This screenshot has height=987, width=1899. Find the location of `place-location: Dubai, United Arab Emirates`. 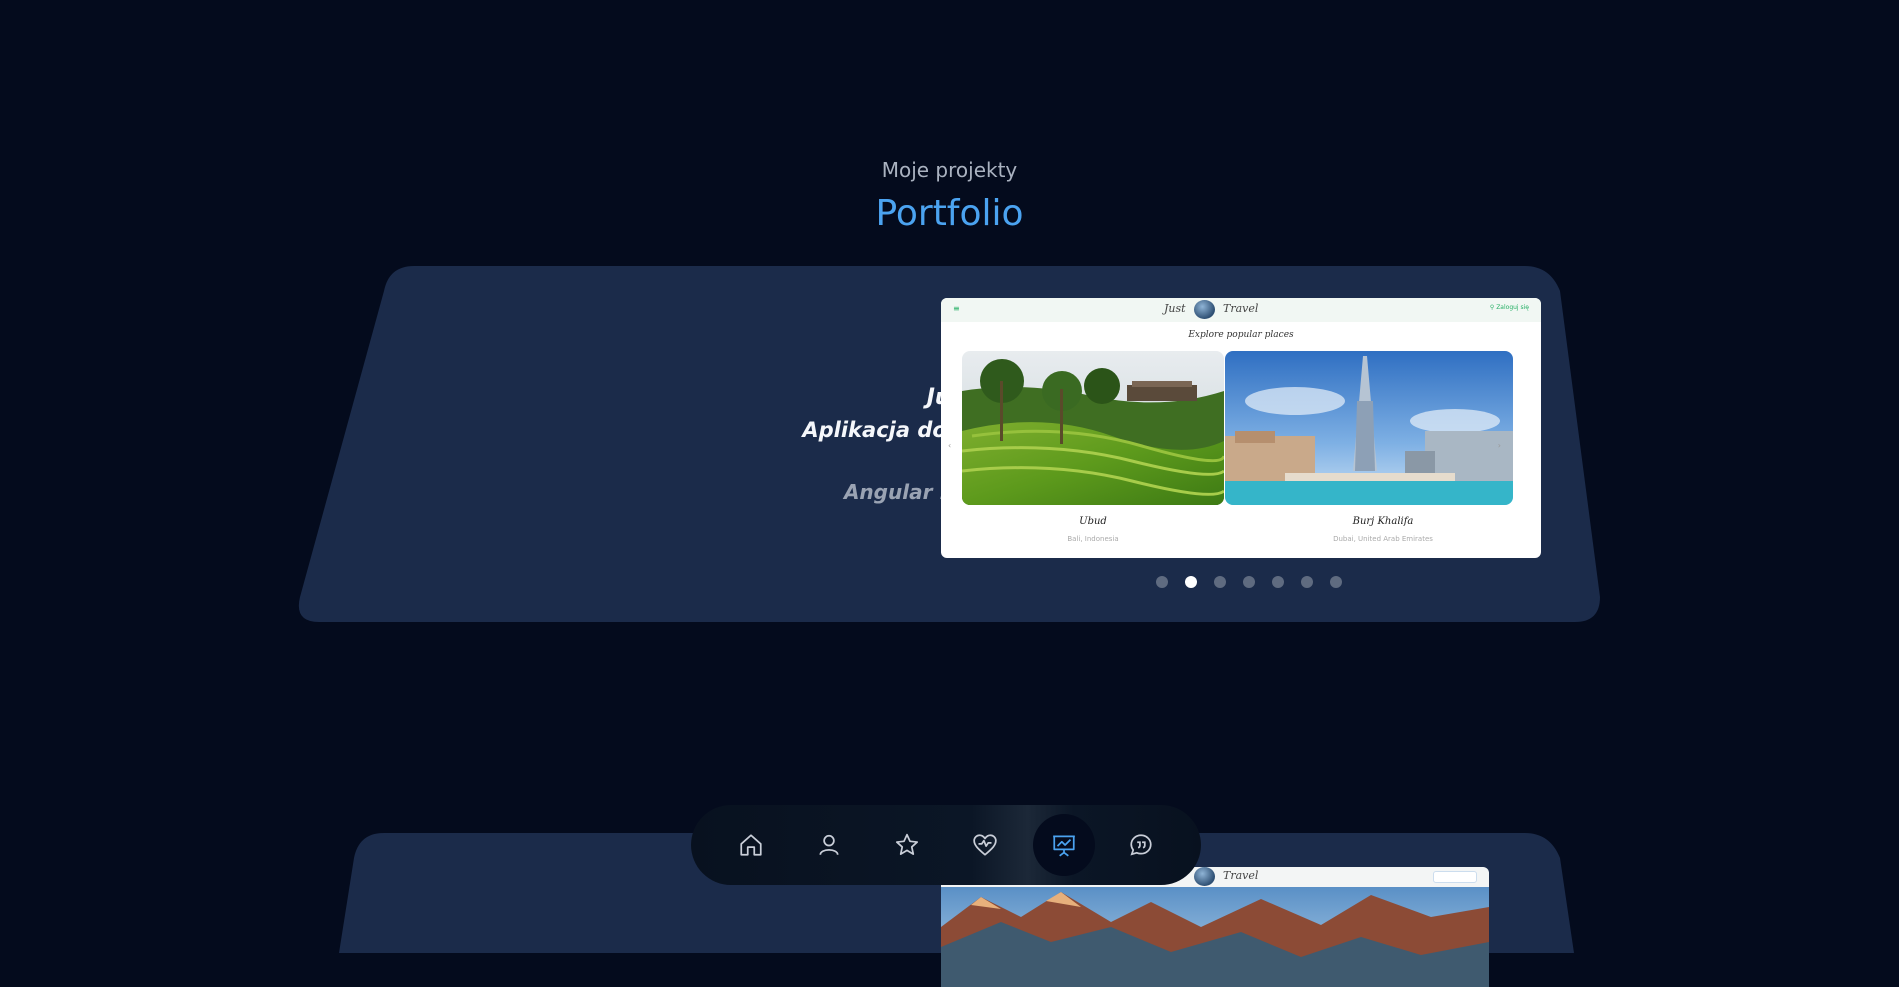

place-location: Dubai, United Arab Emirates is located at coordinates (1383, 539).